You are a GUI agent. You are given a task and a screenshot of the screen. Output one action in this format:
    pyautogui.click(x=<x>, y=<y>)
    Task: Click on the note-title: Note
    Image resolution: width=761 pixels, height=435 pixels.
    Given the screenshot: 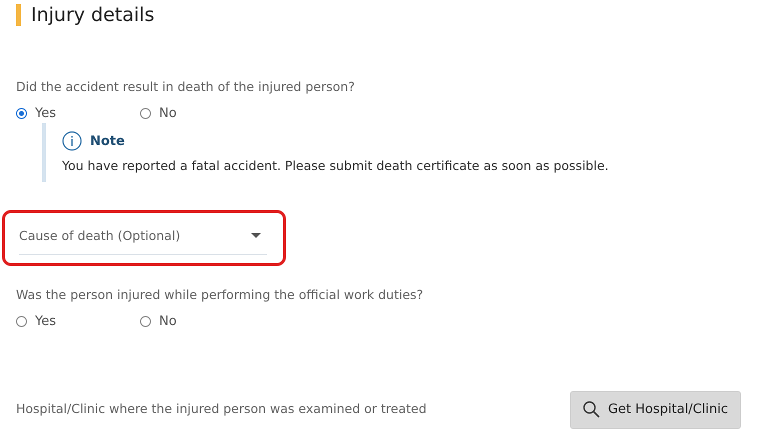 What is the action you would take?
    pyautogui.click(x=107, y=141)
    